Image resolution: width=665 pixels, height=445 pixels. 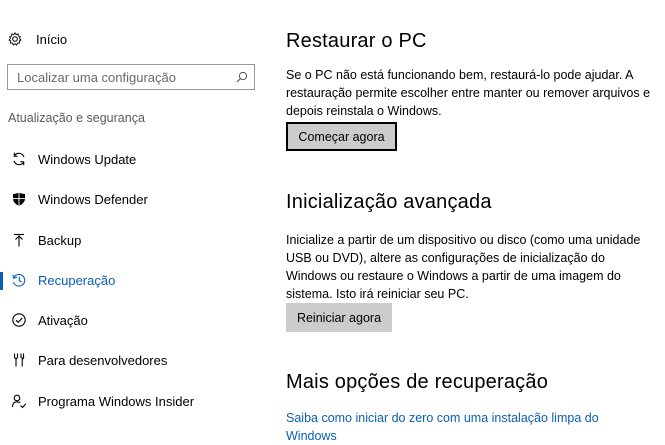 What do you see at coordinates (19, 240) in the screenshot?
I see `backup-arrow-icon` at bounding box center [19, 240].